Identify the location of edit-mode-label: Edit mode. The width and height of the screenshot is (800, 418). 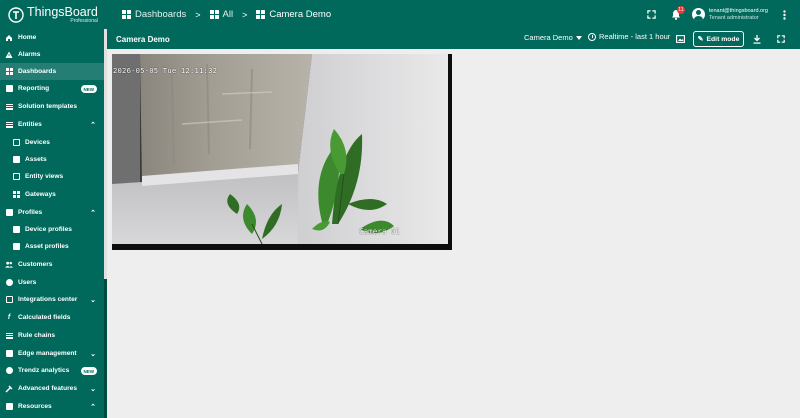
(723, 39).